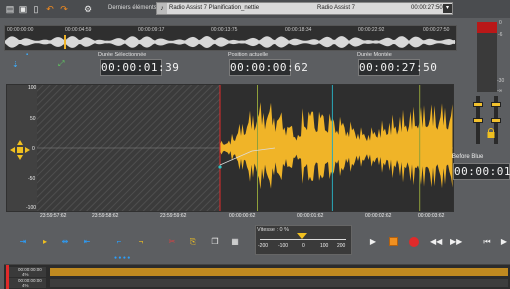 This screenshot has width=510, height=289. I want to click on vu-scale: -∞, so click(500, 91).